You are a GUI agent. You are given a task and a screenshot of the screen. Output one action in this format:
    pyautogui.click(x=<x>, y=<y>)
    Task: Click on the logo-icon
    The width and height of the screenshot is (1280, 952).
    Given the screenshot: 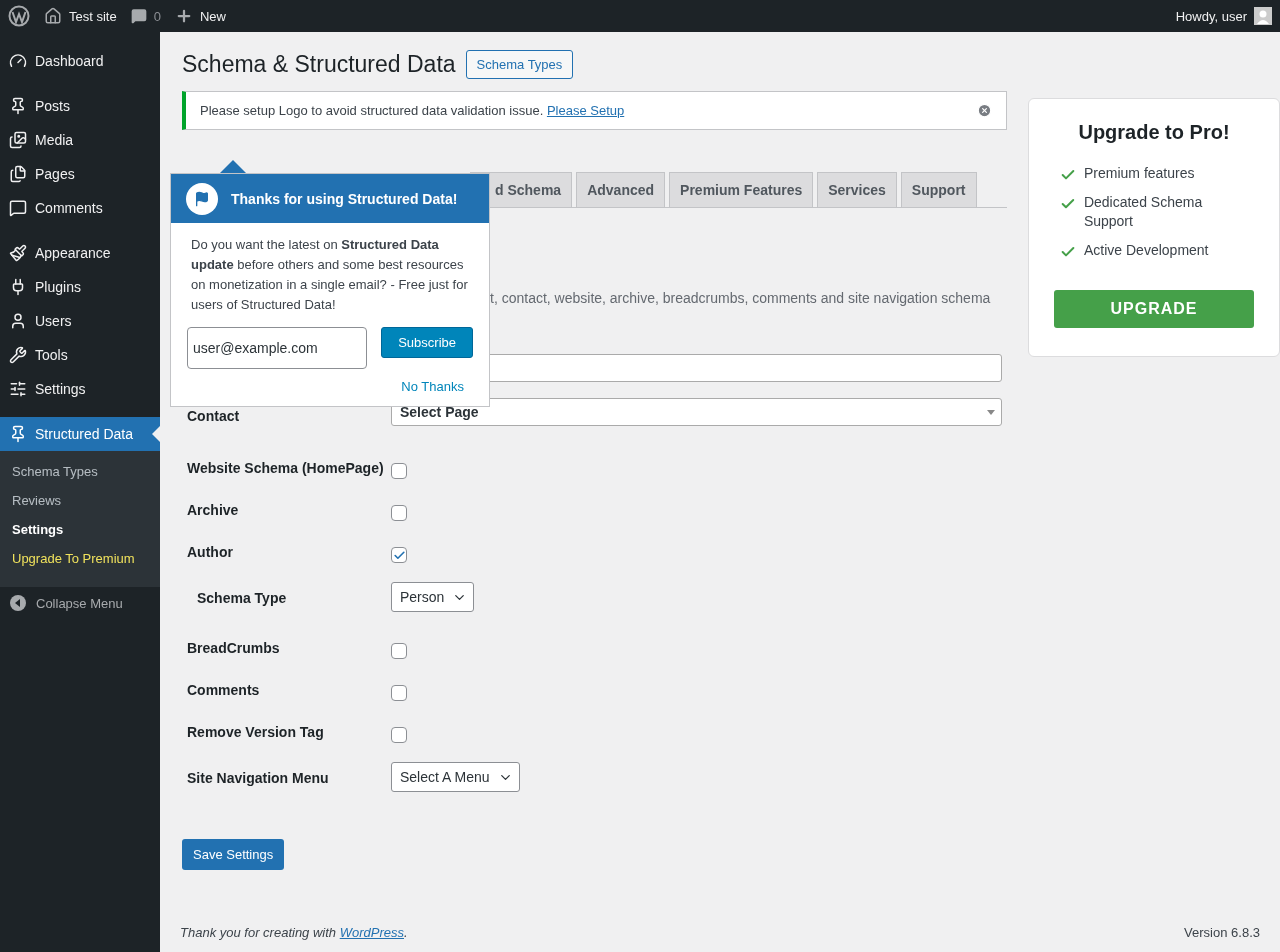 What is the action you would take?
    pyautogui.click(x=19, y=16)
    